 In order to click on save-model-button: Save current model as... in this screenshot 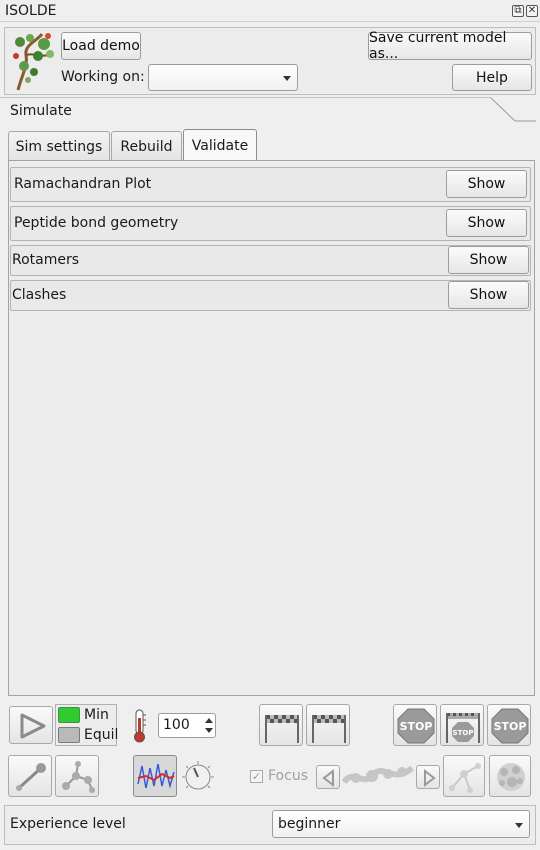, I will do `click(450, 46)`.